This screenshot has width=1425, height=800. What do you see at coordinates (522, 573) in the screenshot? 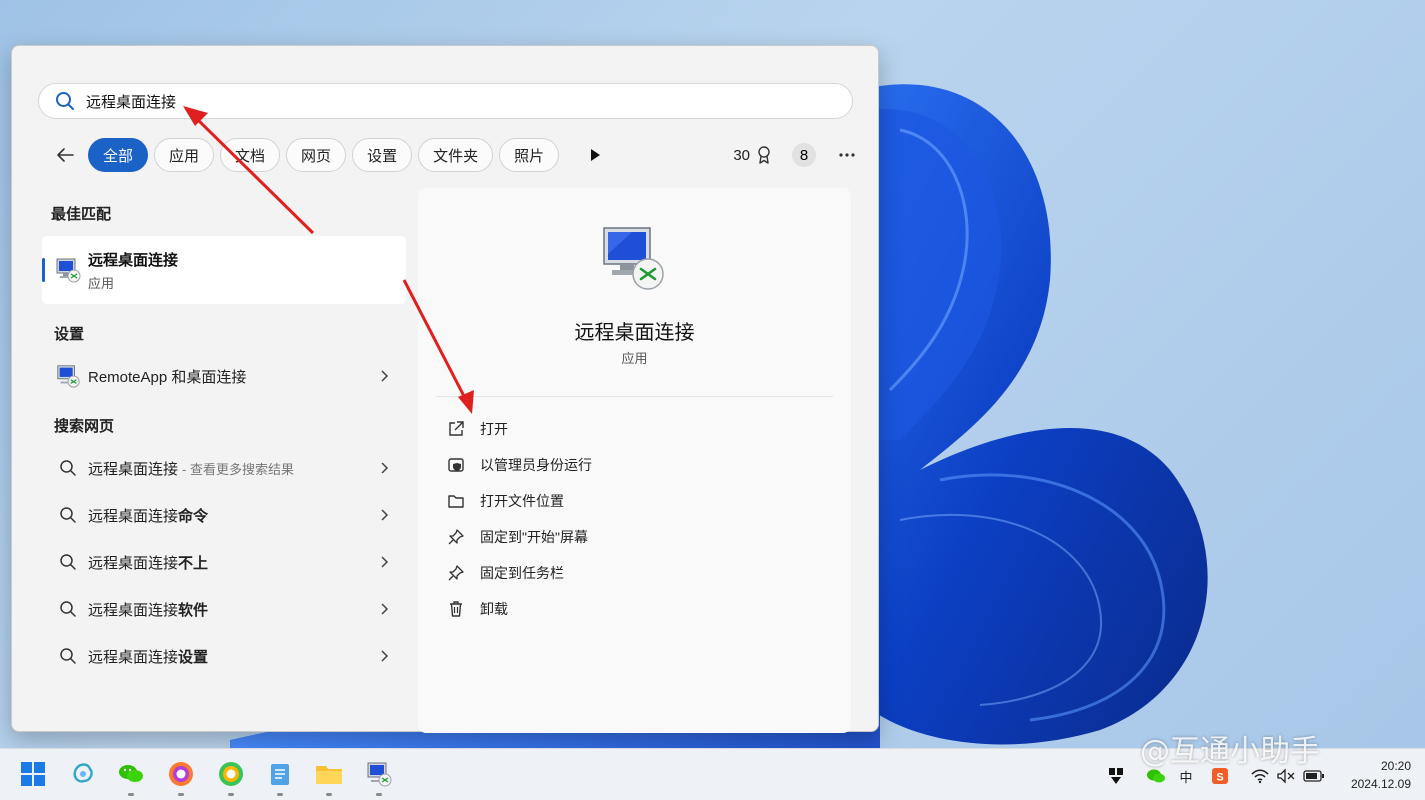
I see `action-label: 固定到任务栏` at bounding box center [522, 573].